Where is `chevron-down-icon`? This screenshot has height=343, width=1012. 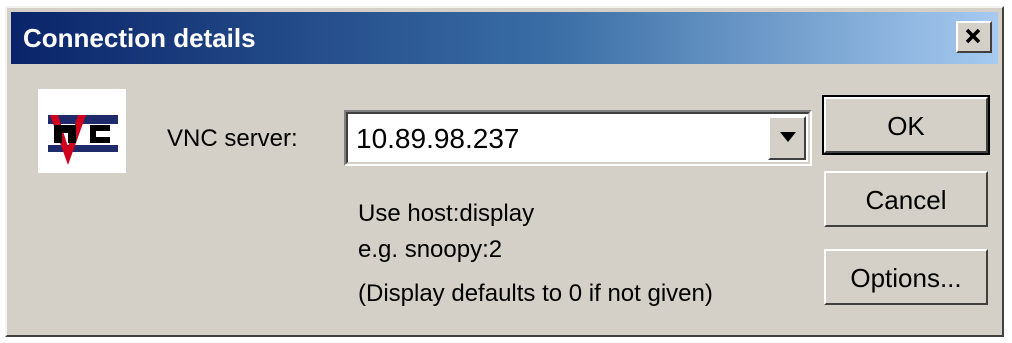
chevron-down-icon is located at coordinates (788, 137).